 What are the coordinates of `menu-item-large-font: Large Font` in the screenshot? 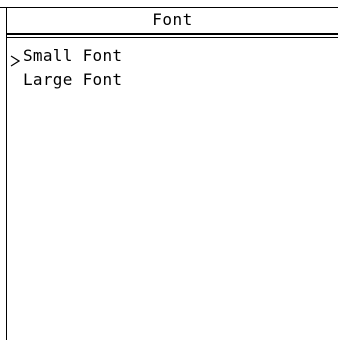 It's located at (172, 80).